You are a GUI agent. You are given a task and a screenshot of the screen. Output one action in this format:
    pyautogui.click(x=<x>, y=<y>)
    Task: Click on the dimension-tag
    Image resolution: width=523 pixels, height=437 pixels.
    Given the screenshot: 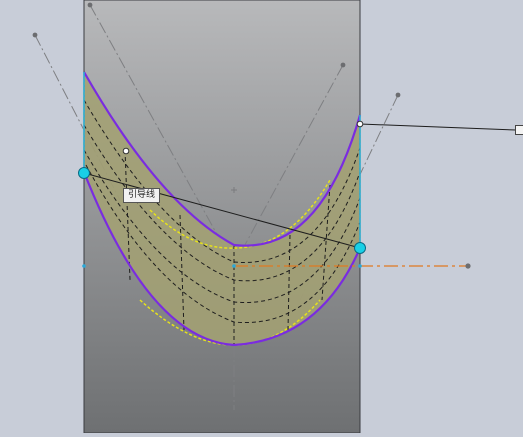 What is the action you would take?
    pyautogui.click(x=519, y=130)
    